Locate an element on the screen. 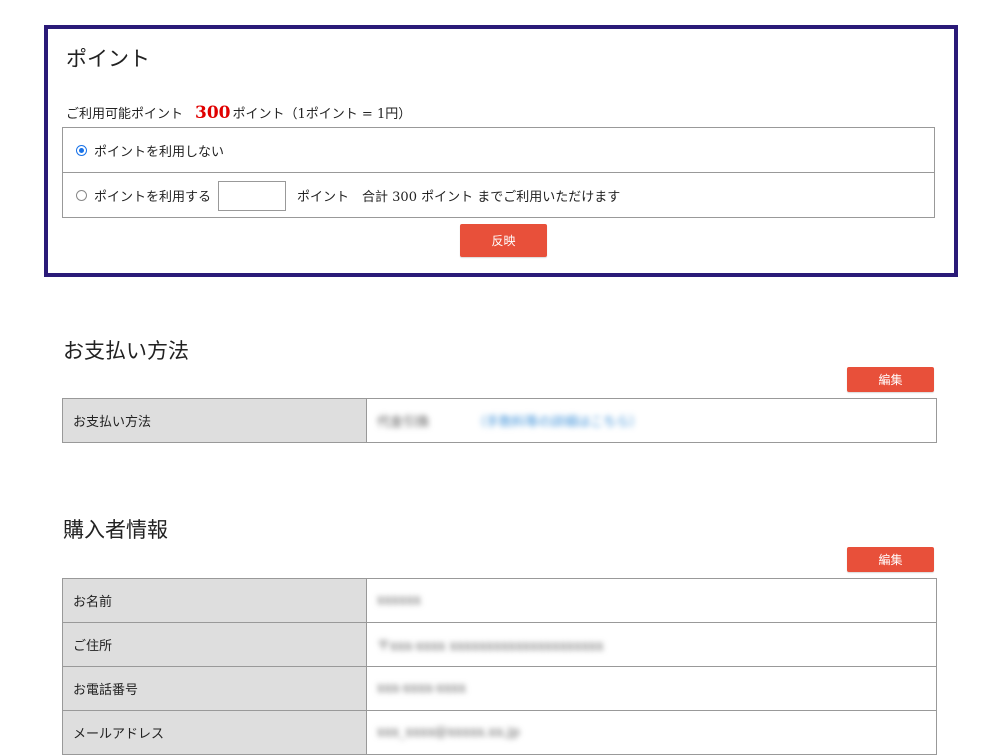 The width and height of the screenshot is (1000, 755). buyer-phone-text: xxx-xxxx-xxxx is located at coordinates (421, 688).